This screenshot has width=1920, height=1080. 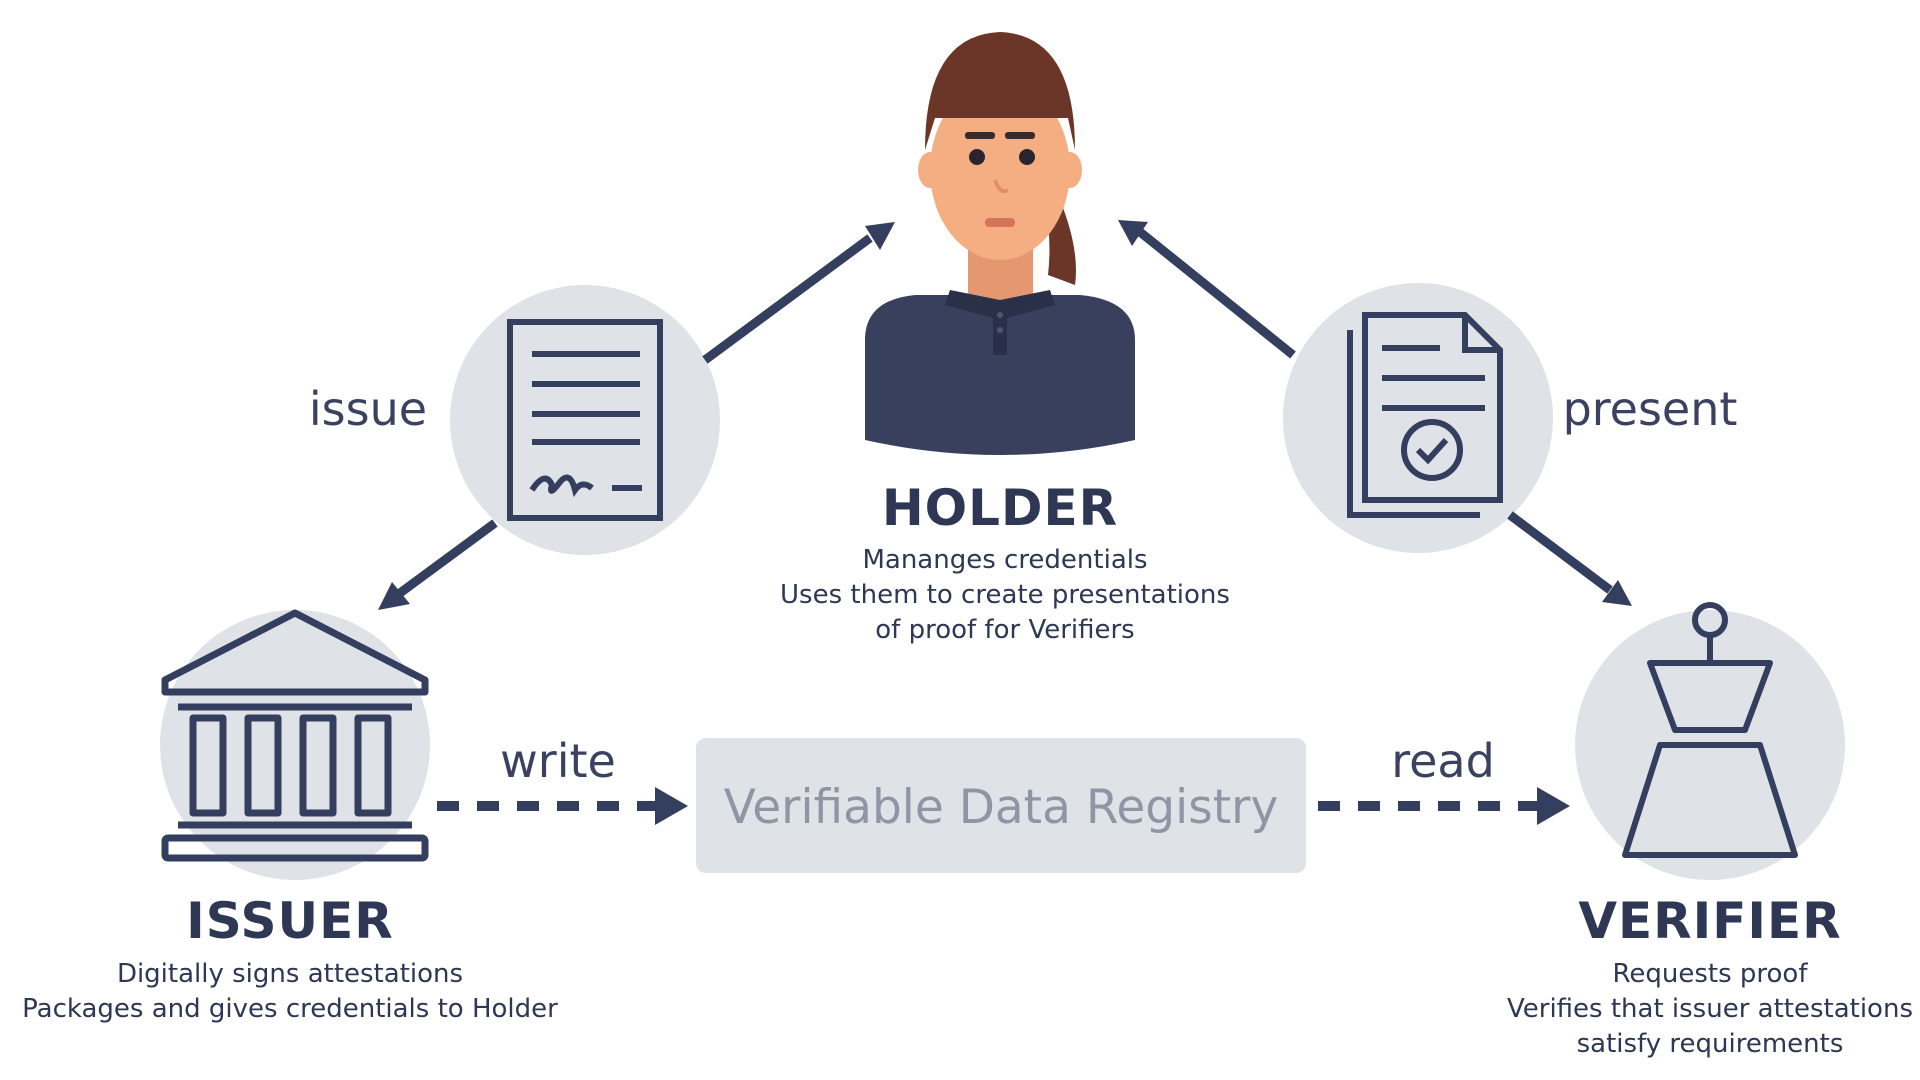 I want to click on arrow-issue-to-holder, so click(x=787, y=299).